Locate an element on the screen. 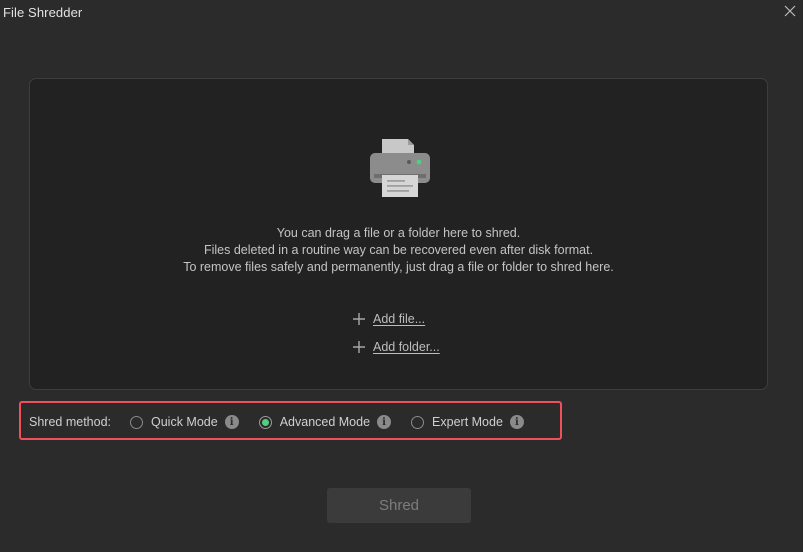 Image resolution: width=803 pixels, height=552 pixels. close-icon is located at coordinates (790, 11).